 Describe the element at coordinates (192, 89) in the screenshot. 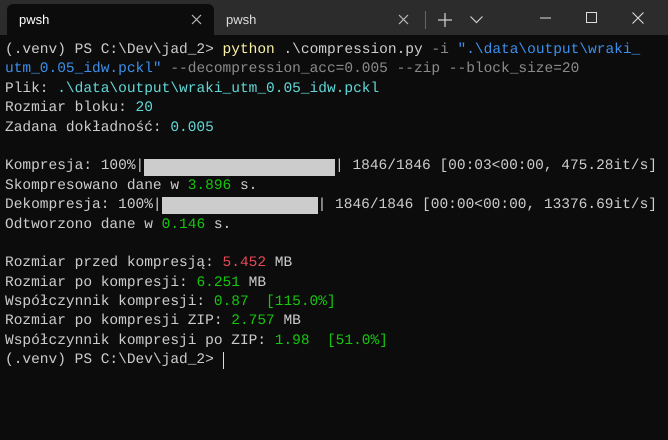

I see `output-line: Plik: .\data\output\wraki_utm_0.05_idw.pckl` at that location.